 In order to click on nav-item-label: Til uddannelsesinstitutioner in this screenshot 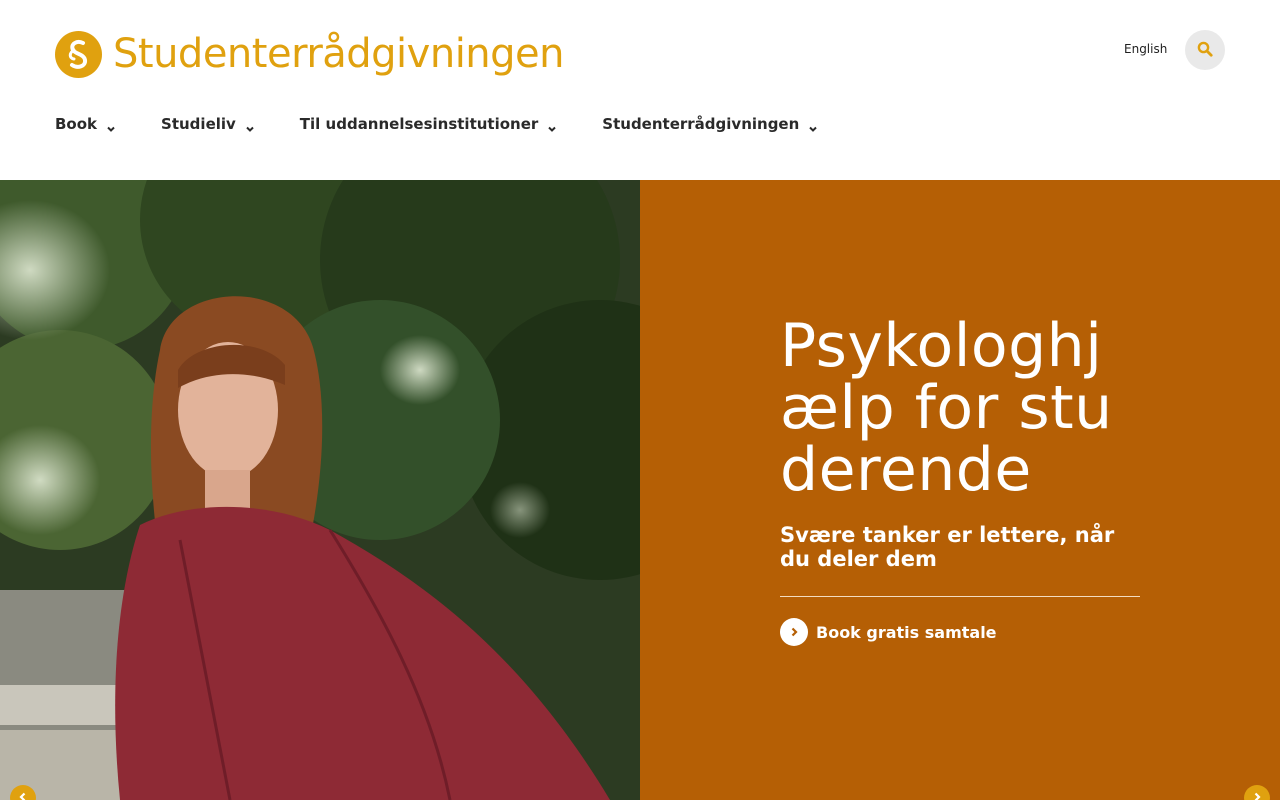, I will do `click(419, 124)`.